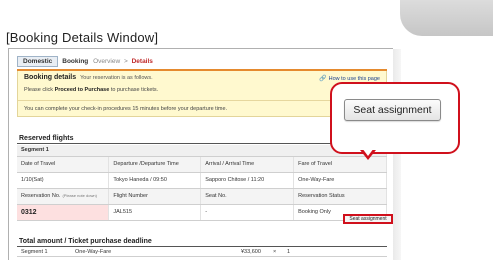 The height and width of the screenshot is (260, 493). Describe the element at coordinates (39, 90) in the screenshot. I see `instruction-prefix: Please click` at that location.